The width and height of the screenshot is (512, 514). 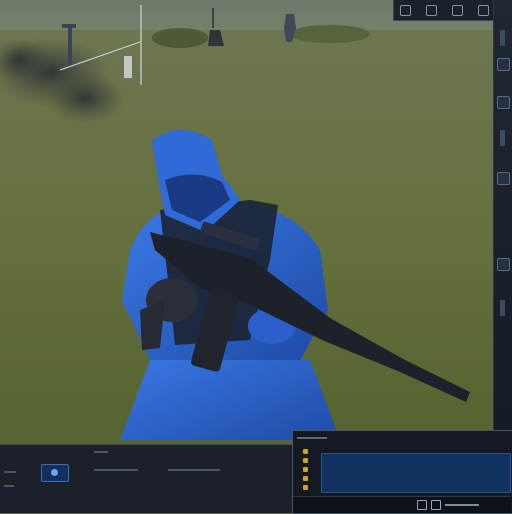 I want to click on close-icon, so click(x=483, y=10).